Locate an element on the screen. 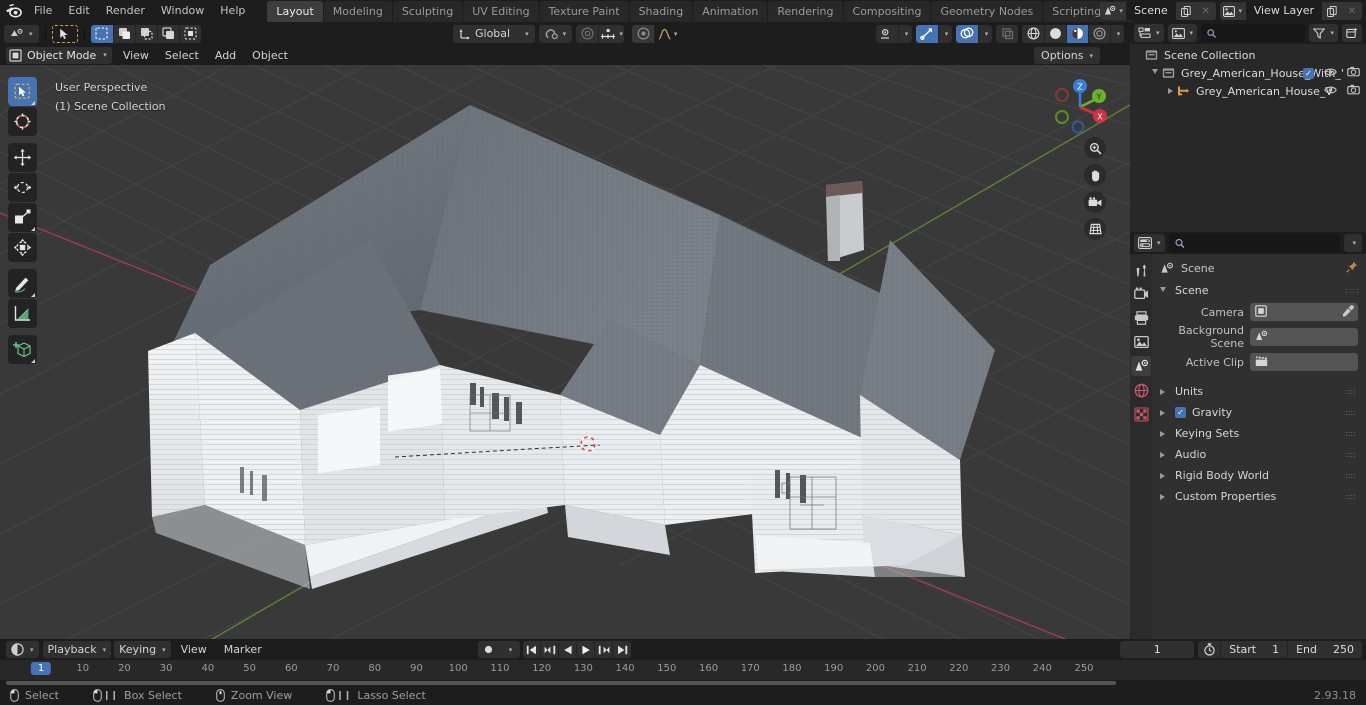 This screenshot has height=705, width=1366. pin-icon is located at coordinates (1352, 268).